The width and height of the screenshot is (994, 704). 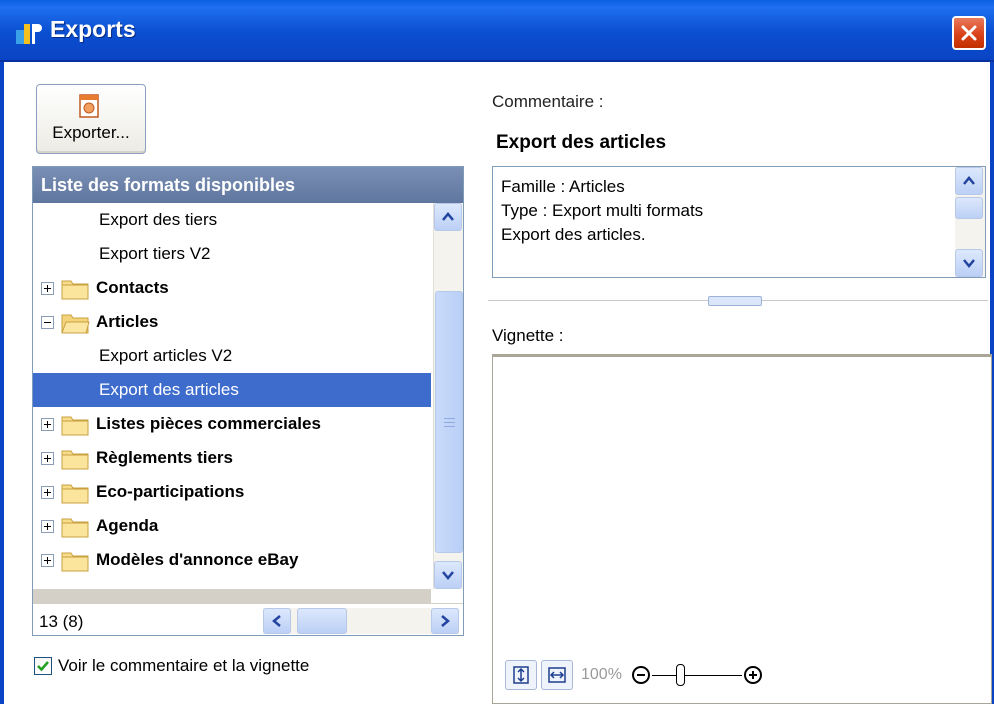 I want to click on scroll-up-button, so click(x=448, y=217).